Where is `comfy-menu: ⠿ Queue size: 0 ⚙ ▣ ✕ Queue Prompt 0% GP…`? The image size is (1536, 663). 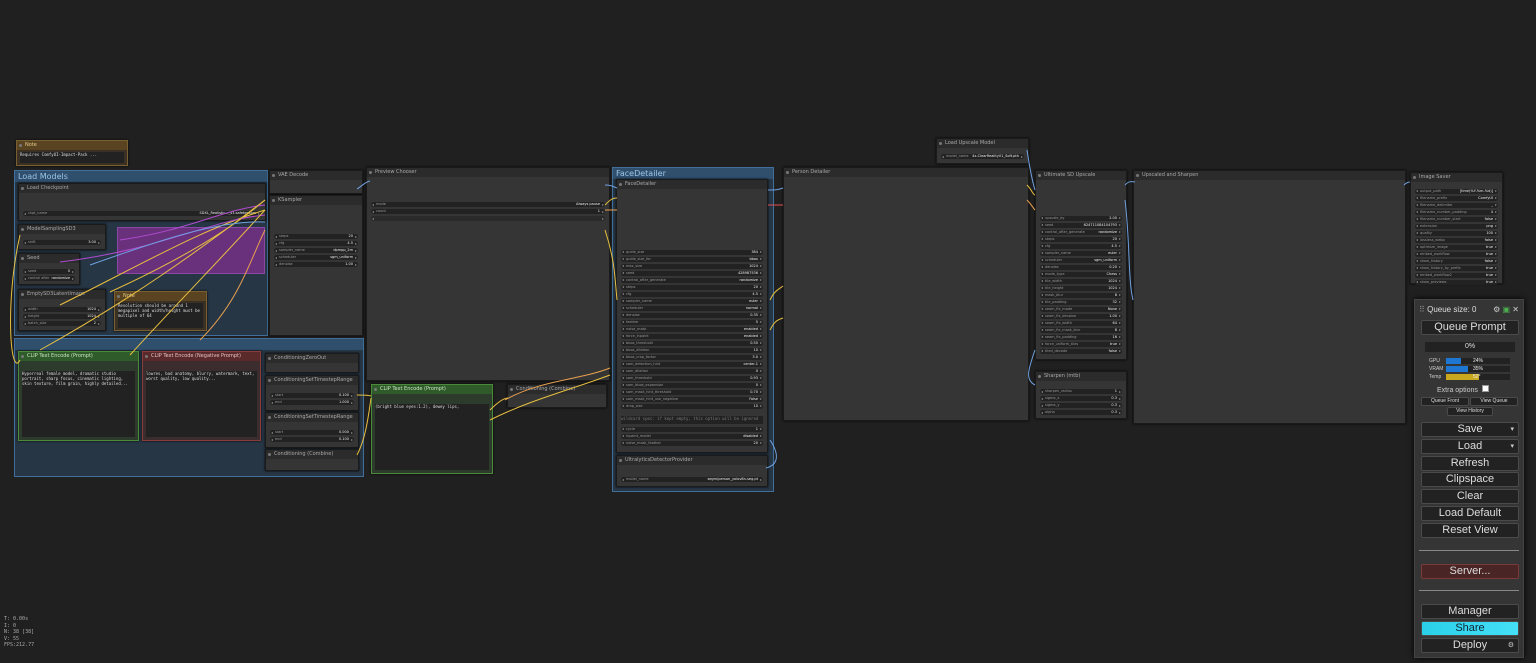
comfy-menu: ⠿ Queue size: 0 ⚙ ▣ ✕ Queue Prompt 0% GP… is located at coordinates (1469, 478).